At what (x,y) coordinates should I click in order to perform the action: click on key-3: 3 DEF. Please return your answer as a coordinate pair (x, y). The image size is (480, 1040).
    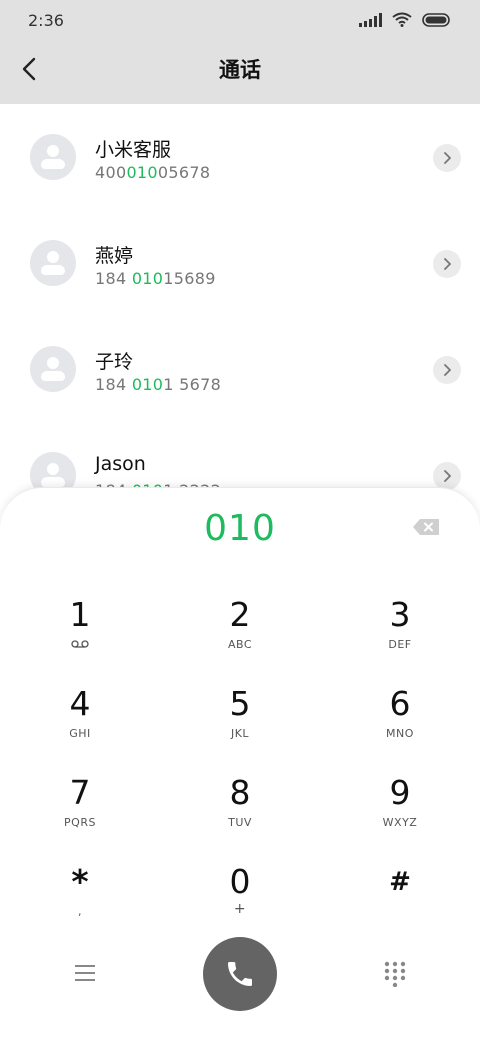
    Looking at the image, I should click on (400, 636).